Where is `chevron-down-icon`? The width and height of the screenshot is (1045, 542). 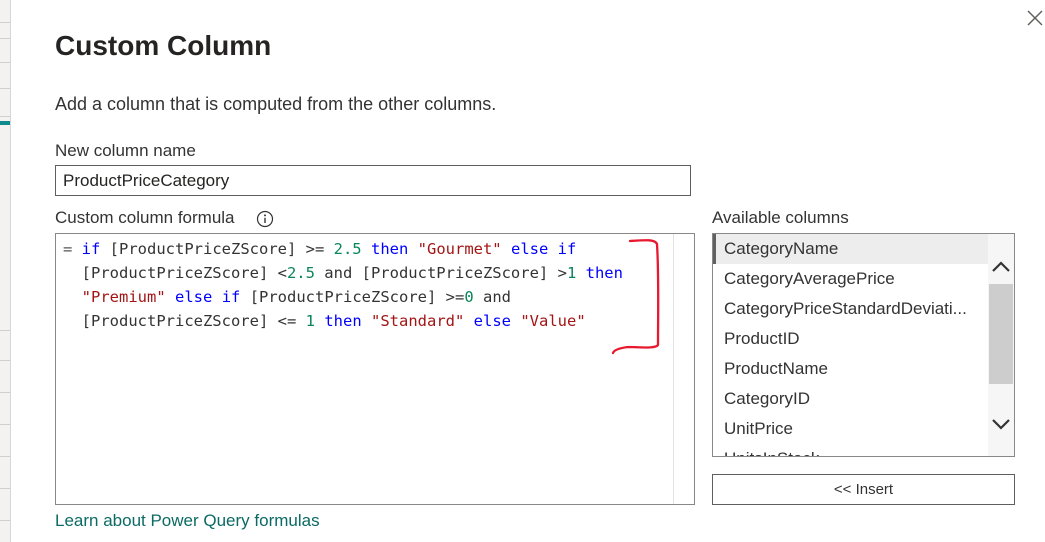
chevron-down-icon is located at coordinates (1001, 424).